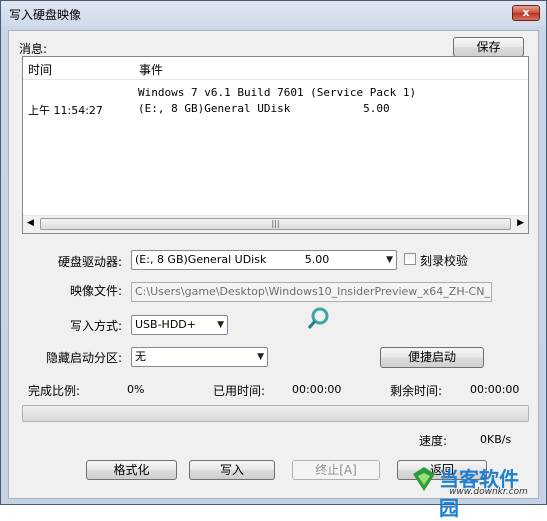 This screenshot has height=521, width=547. What do you see at coordinates (96, 326) in the screenshot?
I see `write-mode-label: 写入方式:` at bounding box center [96, 326].